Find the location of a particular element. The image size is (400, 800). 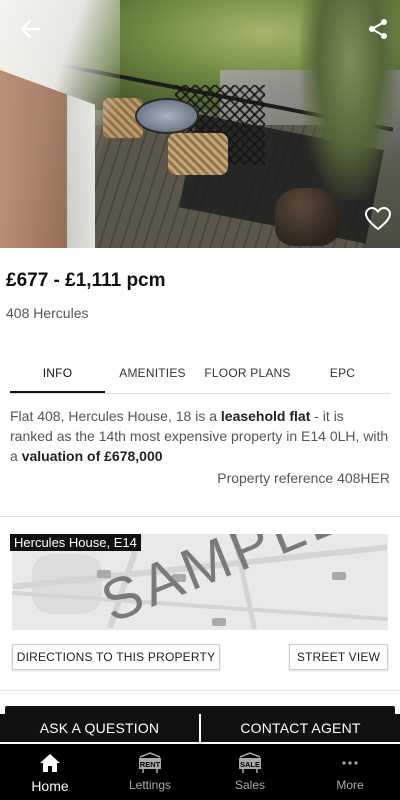

map-location-label: Hercules House, E14 is located at coordinates (75, 542).